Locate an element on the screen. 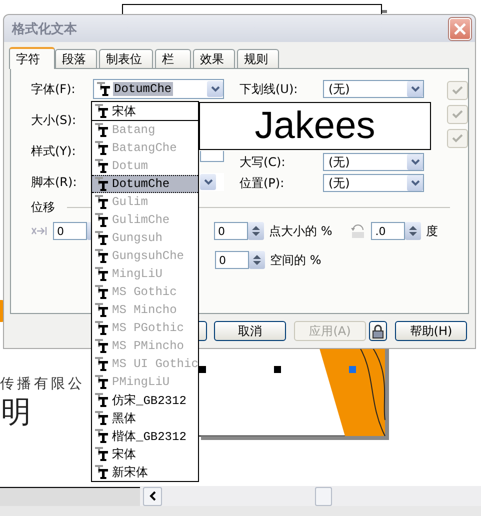 The image size is (481, 516). angle-field: .0 is located at coordinates (388, 231).